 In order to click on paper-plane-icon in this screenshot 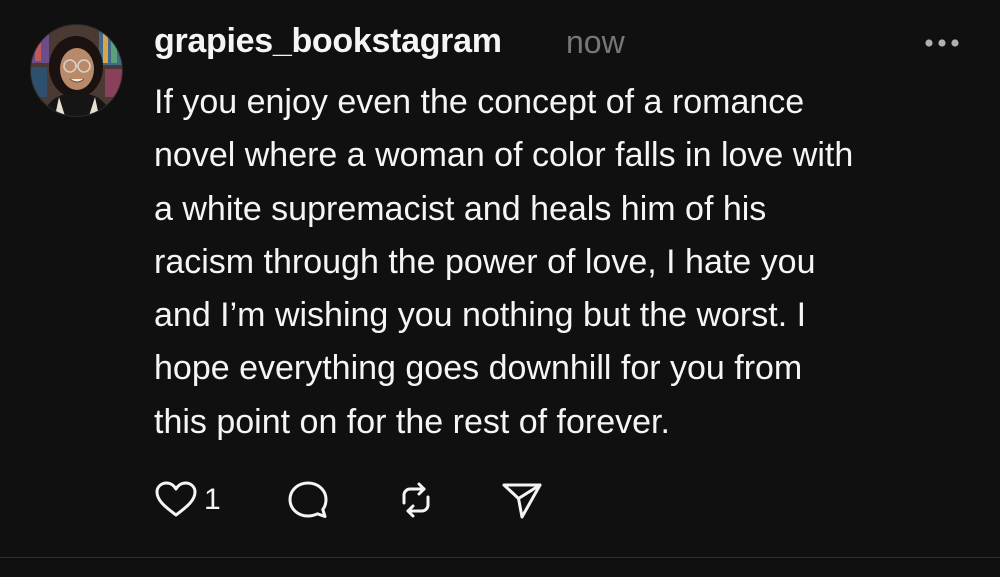, I will do `click(522, 501)`.